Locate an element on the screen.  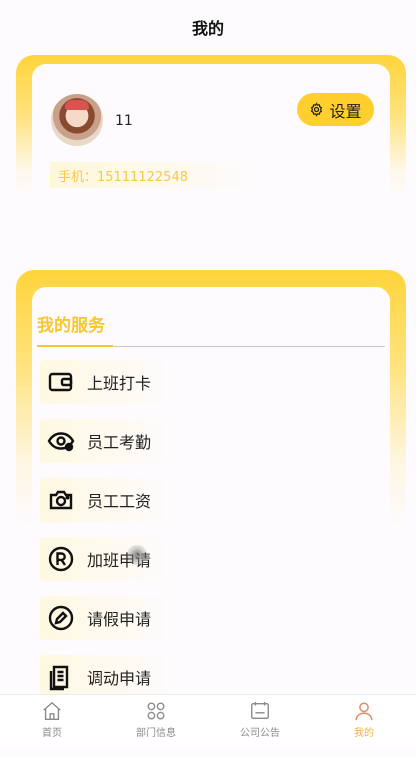
avatar is located at coordinates (77, 120).